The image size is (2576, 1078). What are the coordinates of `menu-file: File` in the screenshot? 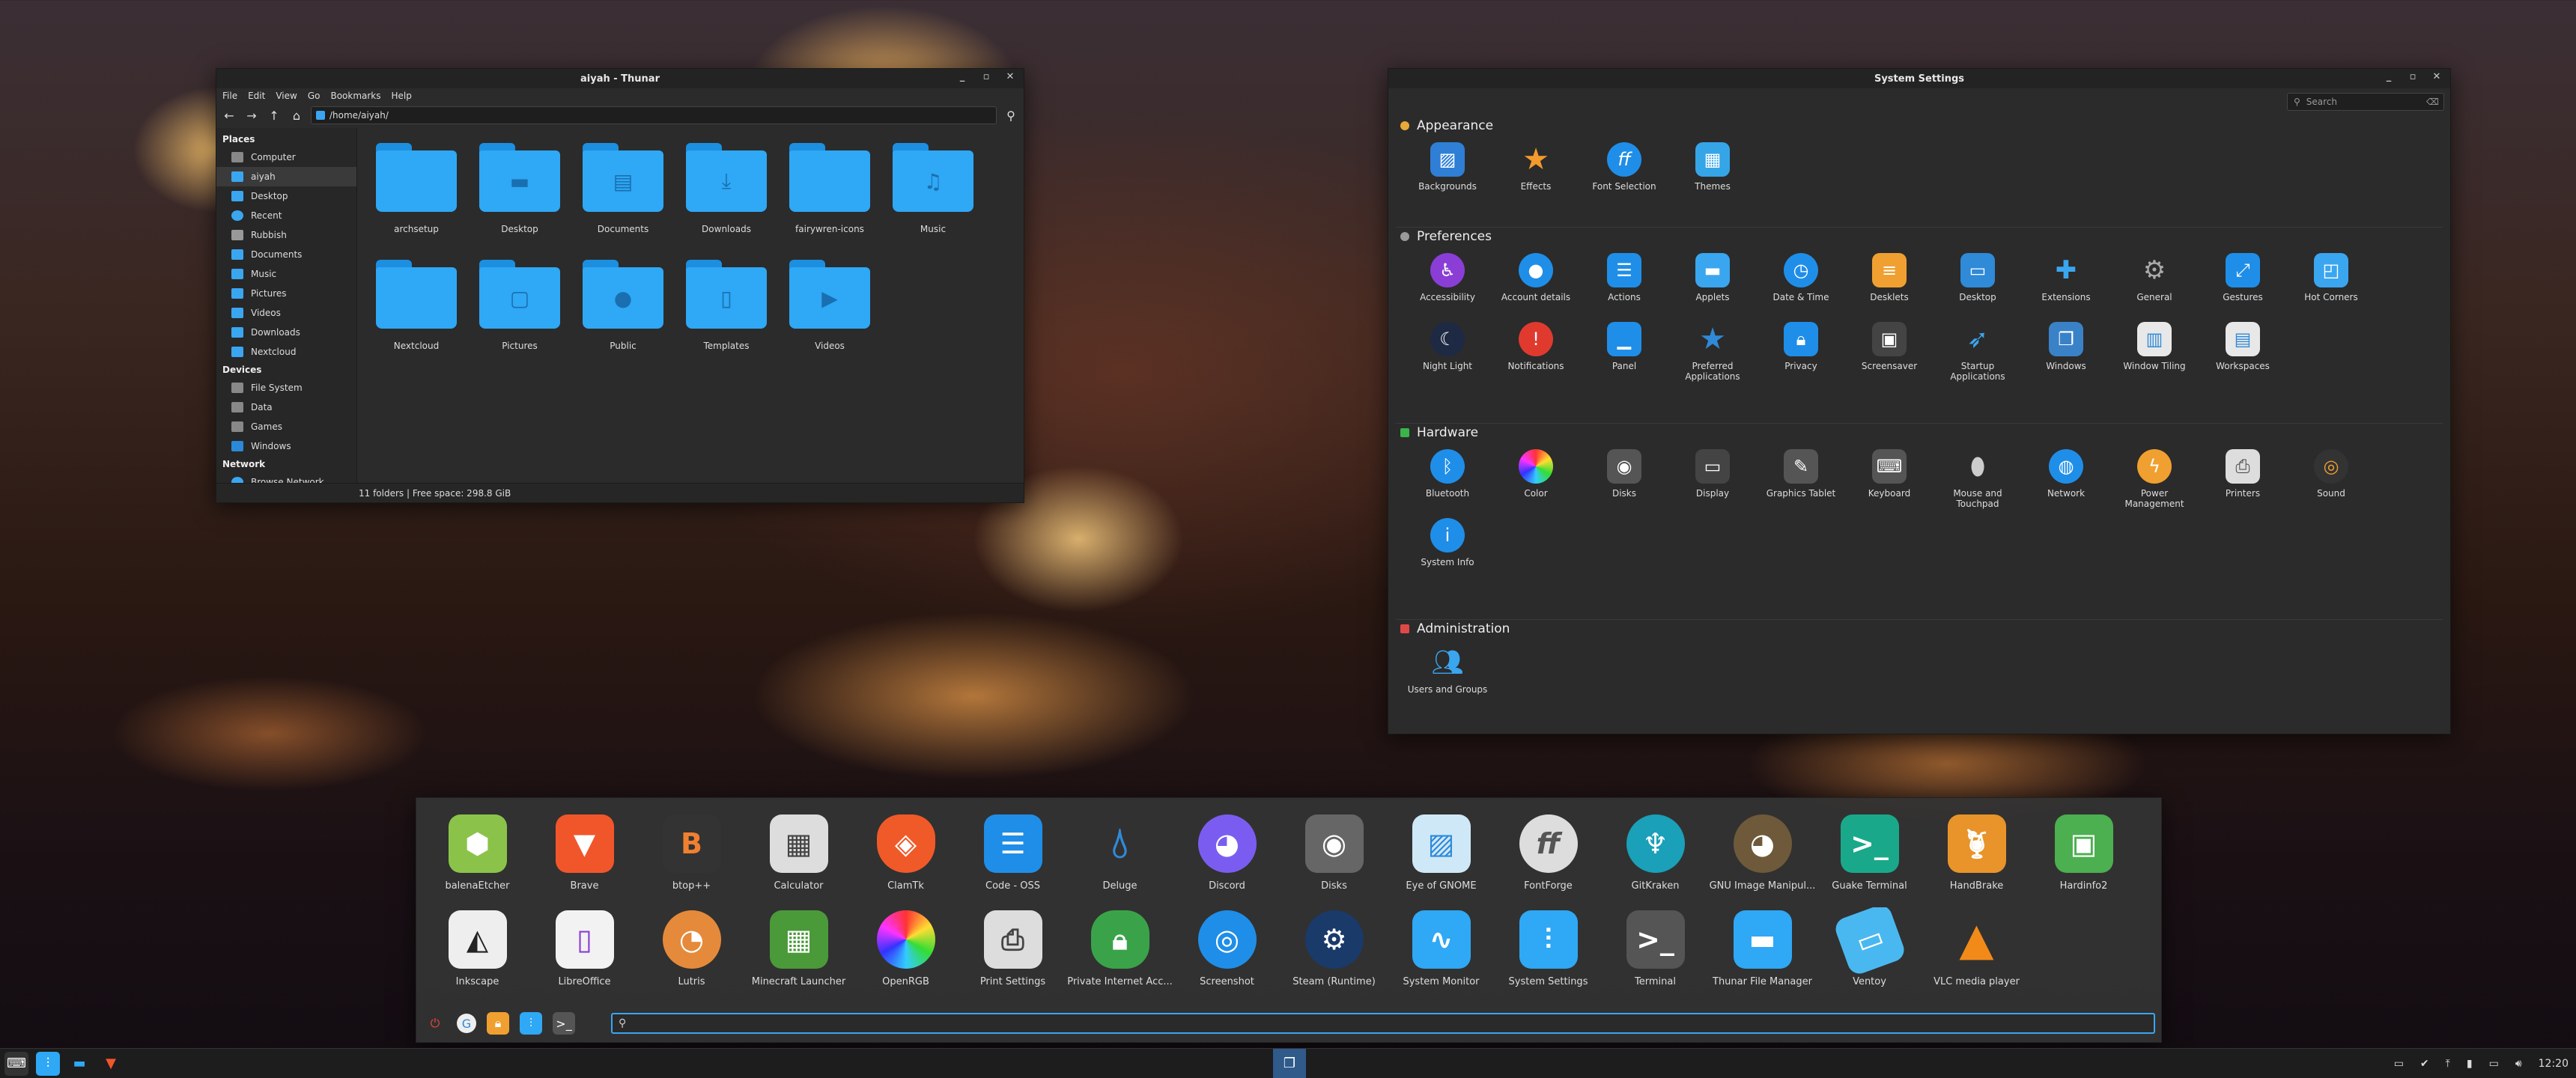 It's located at (229, 96).